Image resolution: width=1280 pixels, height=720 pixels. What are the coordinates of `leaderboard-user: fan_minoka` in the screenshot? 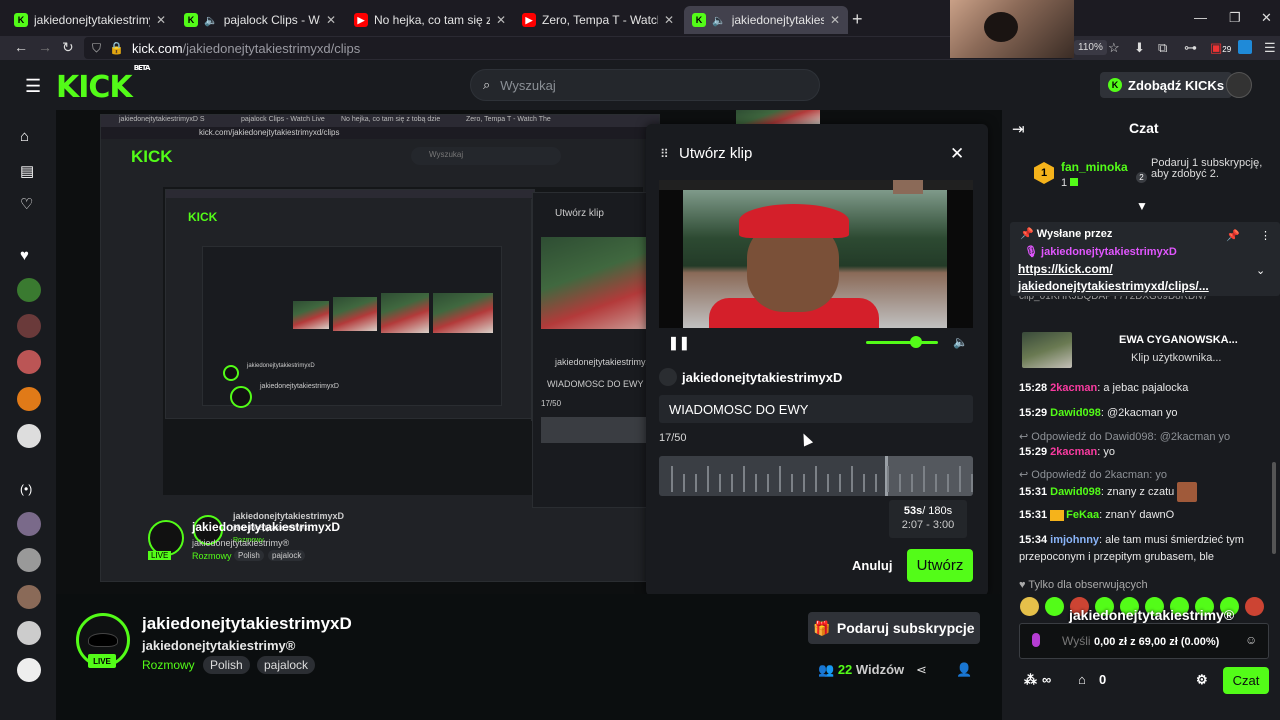 It's located at (1094, 167).